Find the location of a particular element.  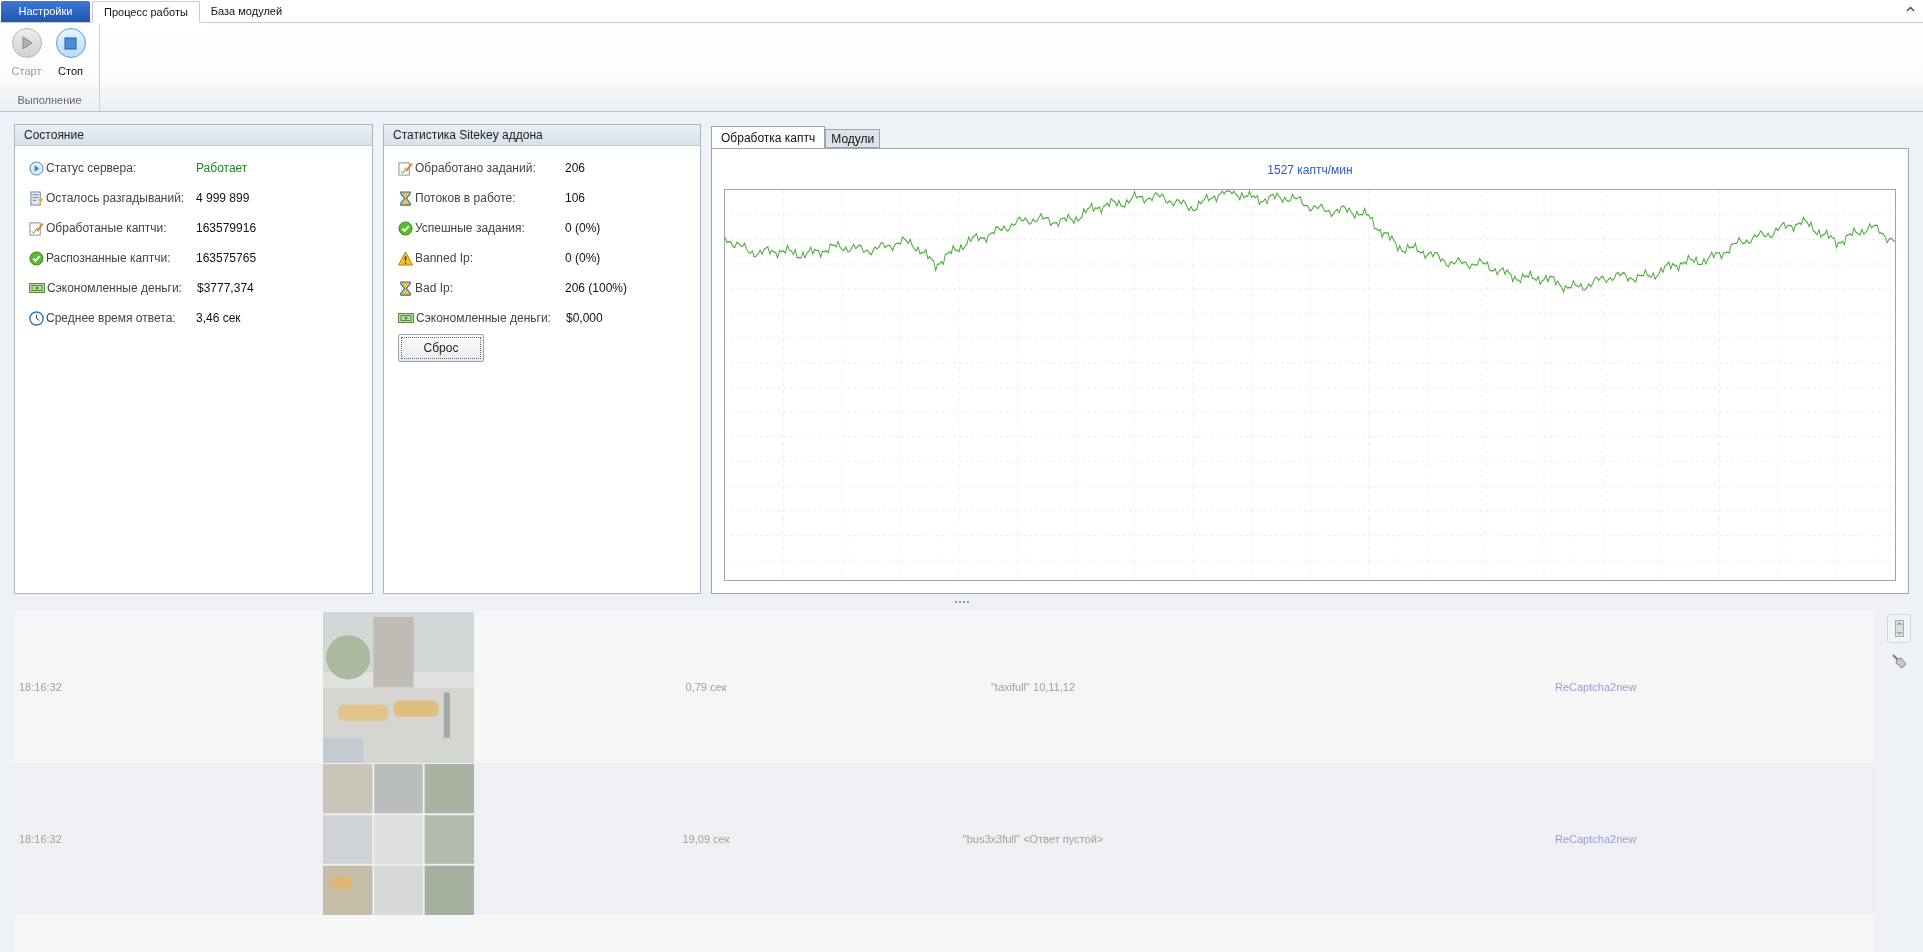

field-value: $3777,374 is located at coordinates (225, 288).